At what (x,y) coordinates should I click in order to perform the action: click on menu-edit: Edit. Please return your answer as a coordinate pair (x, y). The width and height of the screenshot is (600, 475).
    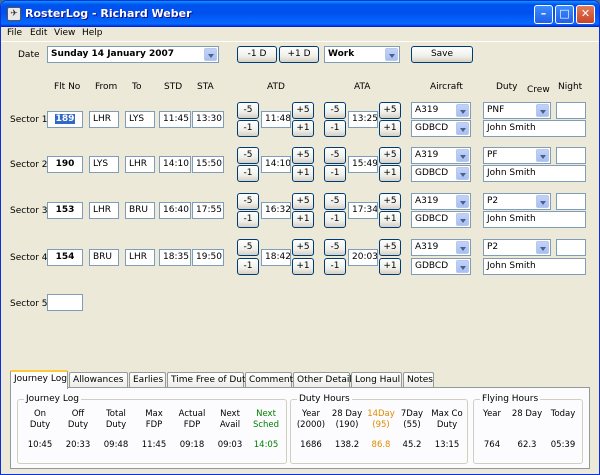
    Looking at the image, I should click on (38, 33).